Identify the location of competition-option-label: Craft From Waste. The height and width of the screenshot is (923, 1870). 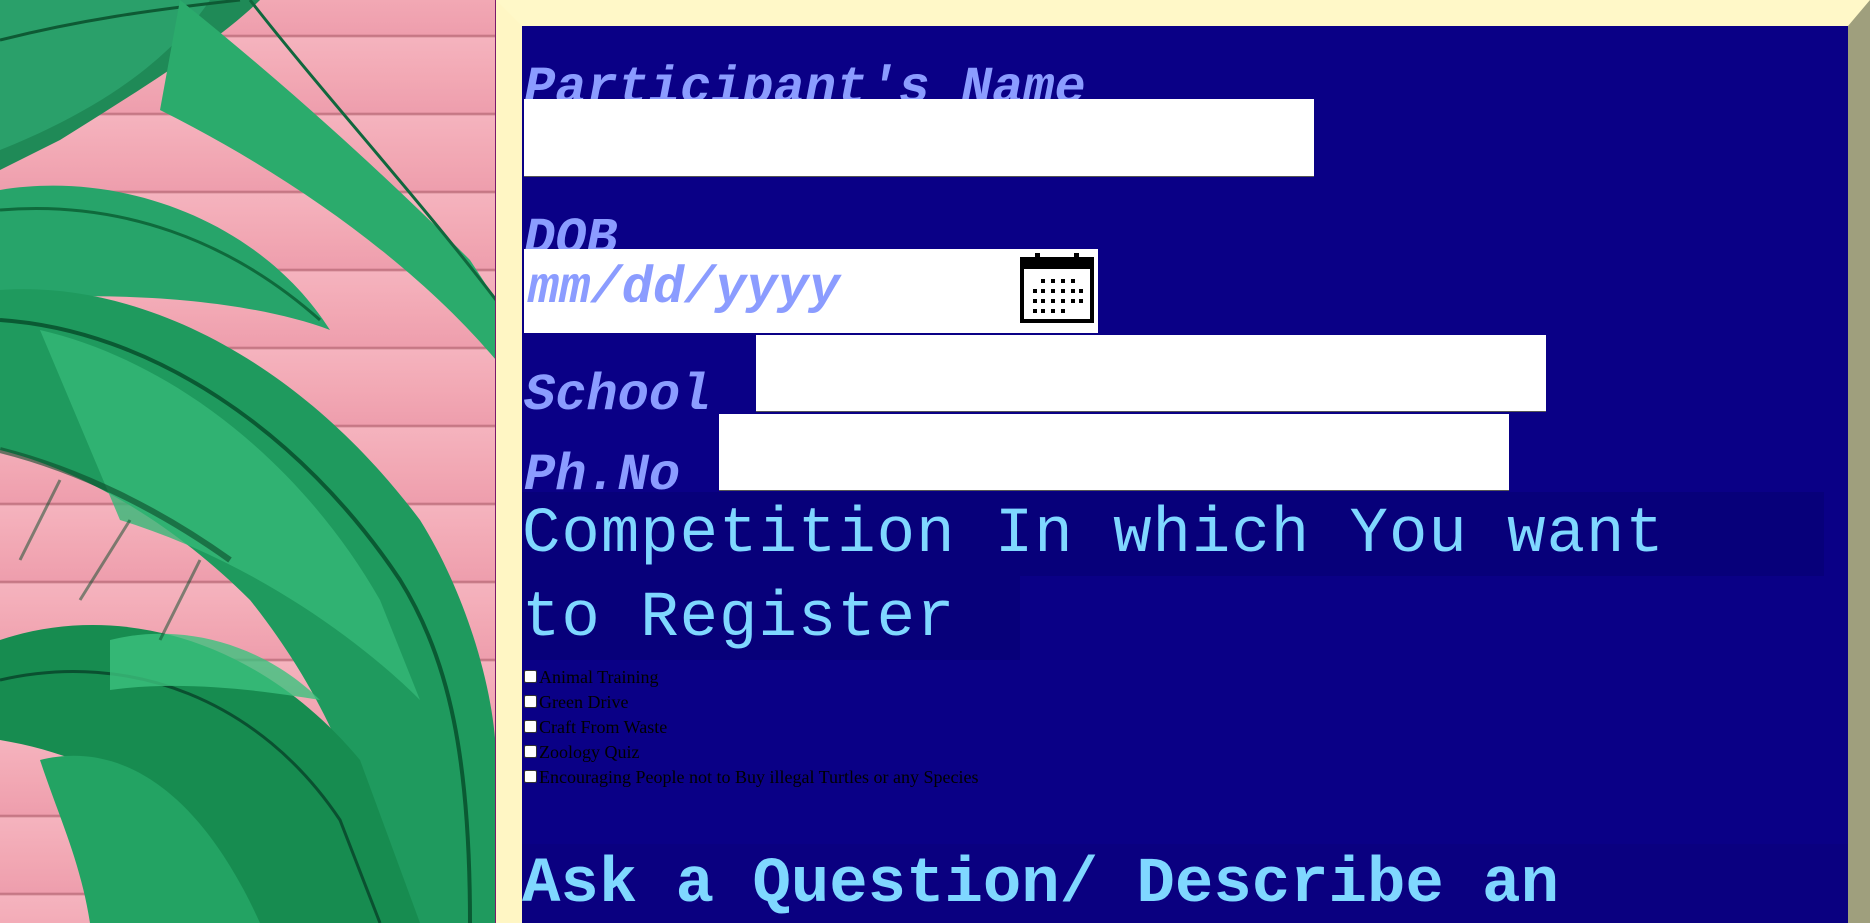
(603, 726).